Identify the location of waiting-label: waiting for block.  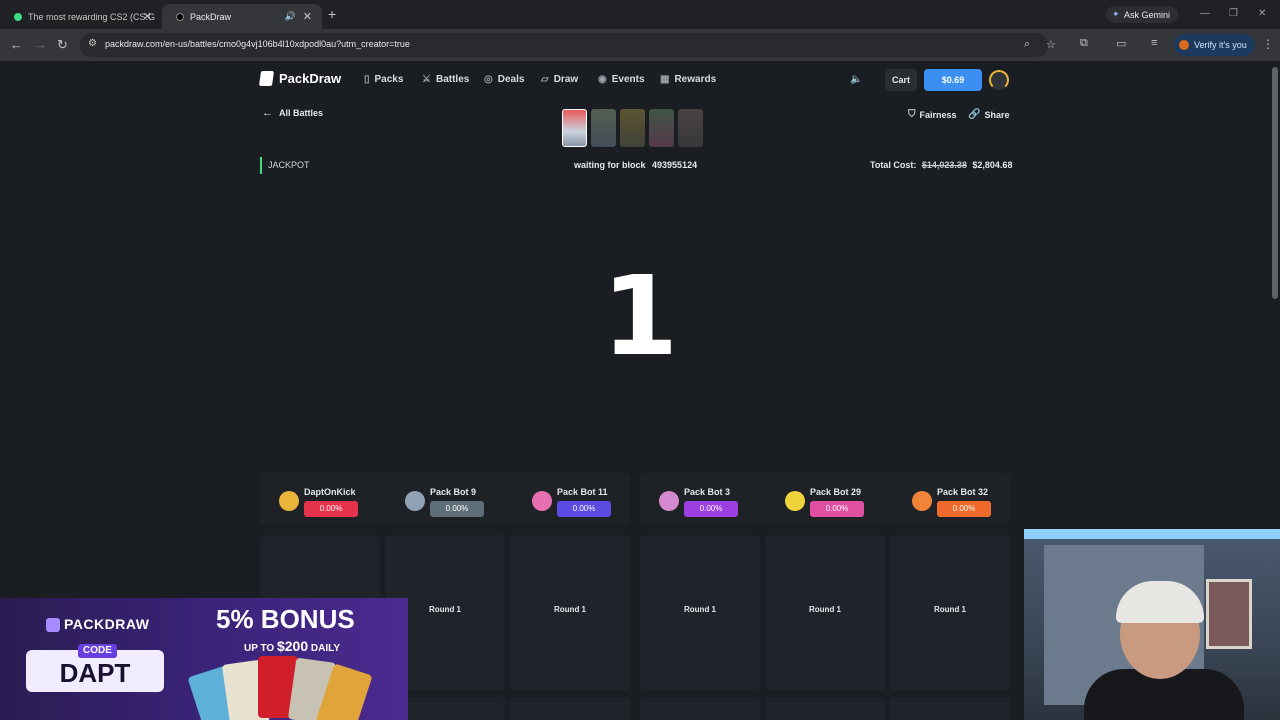
(610, 165).